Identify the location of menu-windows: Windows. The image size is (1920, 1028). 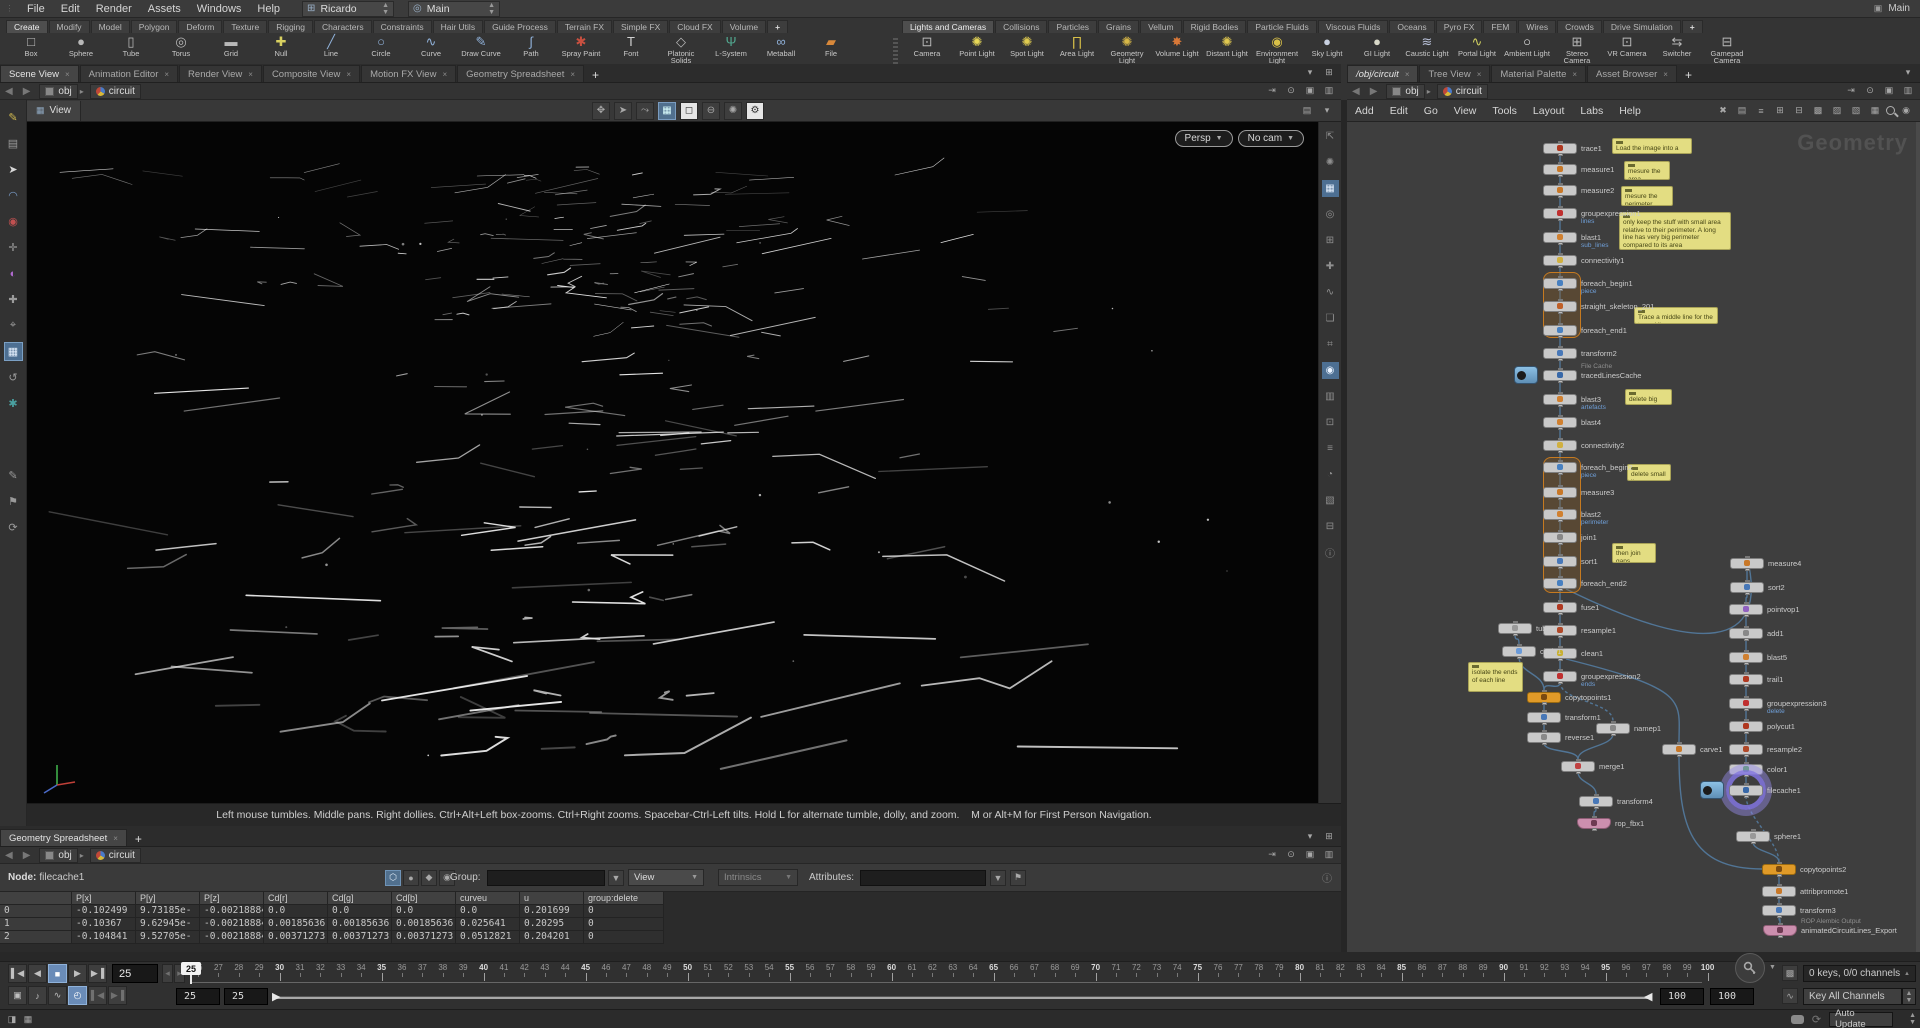
(219, 9).